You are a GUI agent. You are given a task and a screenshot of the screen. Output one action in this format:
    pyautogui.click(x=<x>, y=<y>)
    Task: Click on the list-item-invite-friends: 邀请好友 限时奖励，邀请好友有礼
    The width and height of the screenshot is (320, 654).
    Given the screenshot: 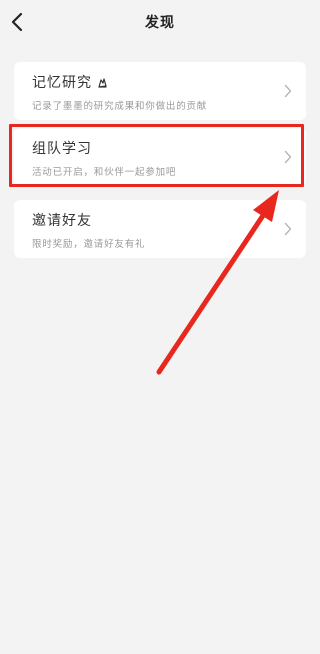 What is the action you would take?
    pyautogui.click(x=160, y=229)
    